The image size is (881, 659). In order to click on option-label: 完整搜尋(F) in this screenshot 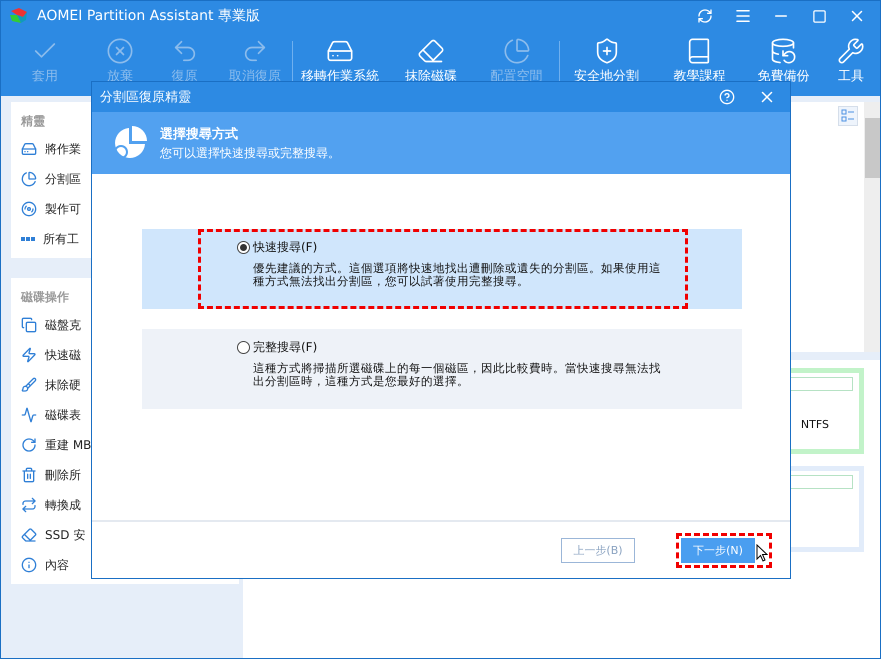, I will do `click(285, 347)`.